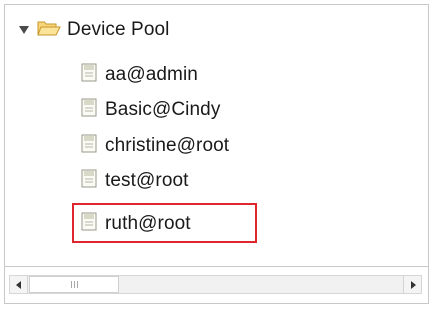  I want to click on tree-node-label: test@root, so click(147, 180).